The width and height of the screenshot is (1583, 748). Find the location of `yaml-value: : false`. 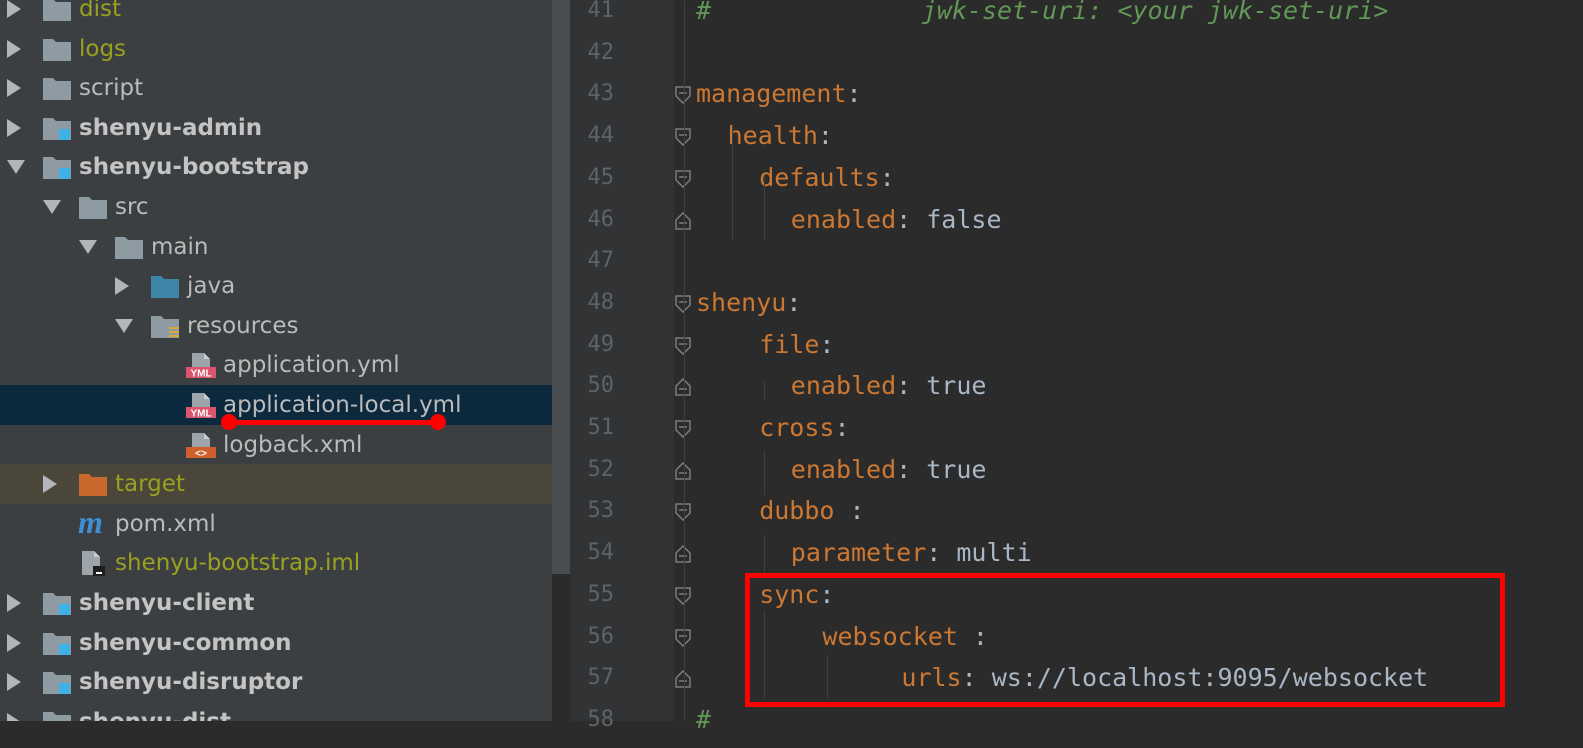

yaml-value: : false is located at coordinates (949, 219).